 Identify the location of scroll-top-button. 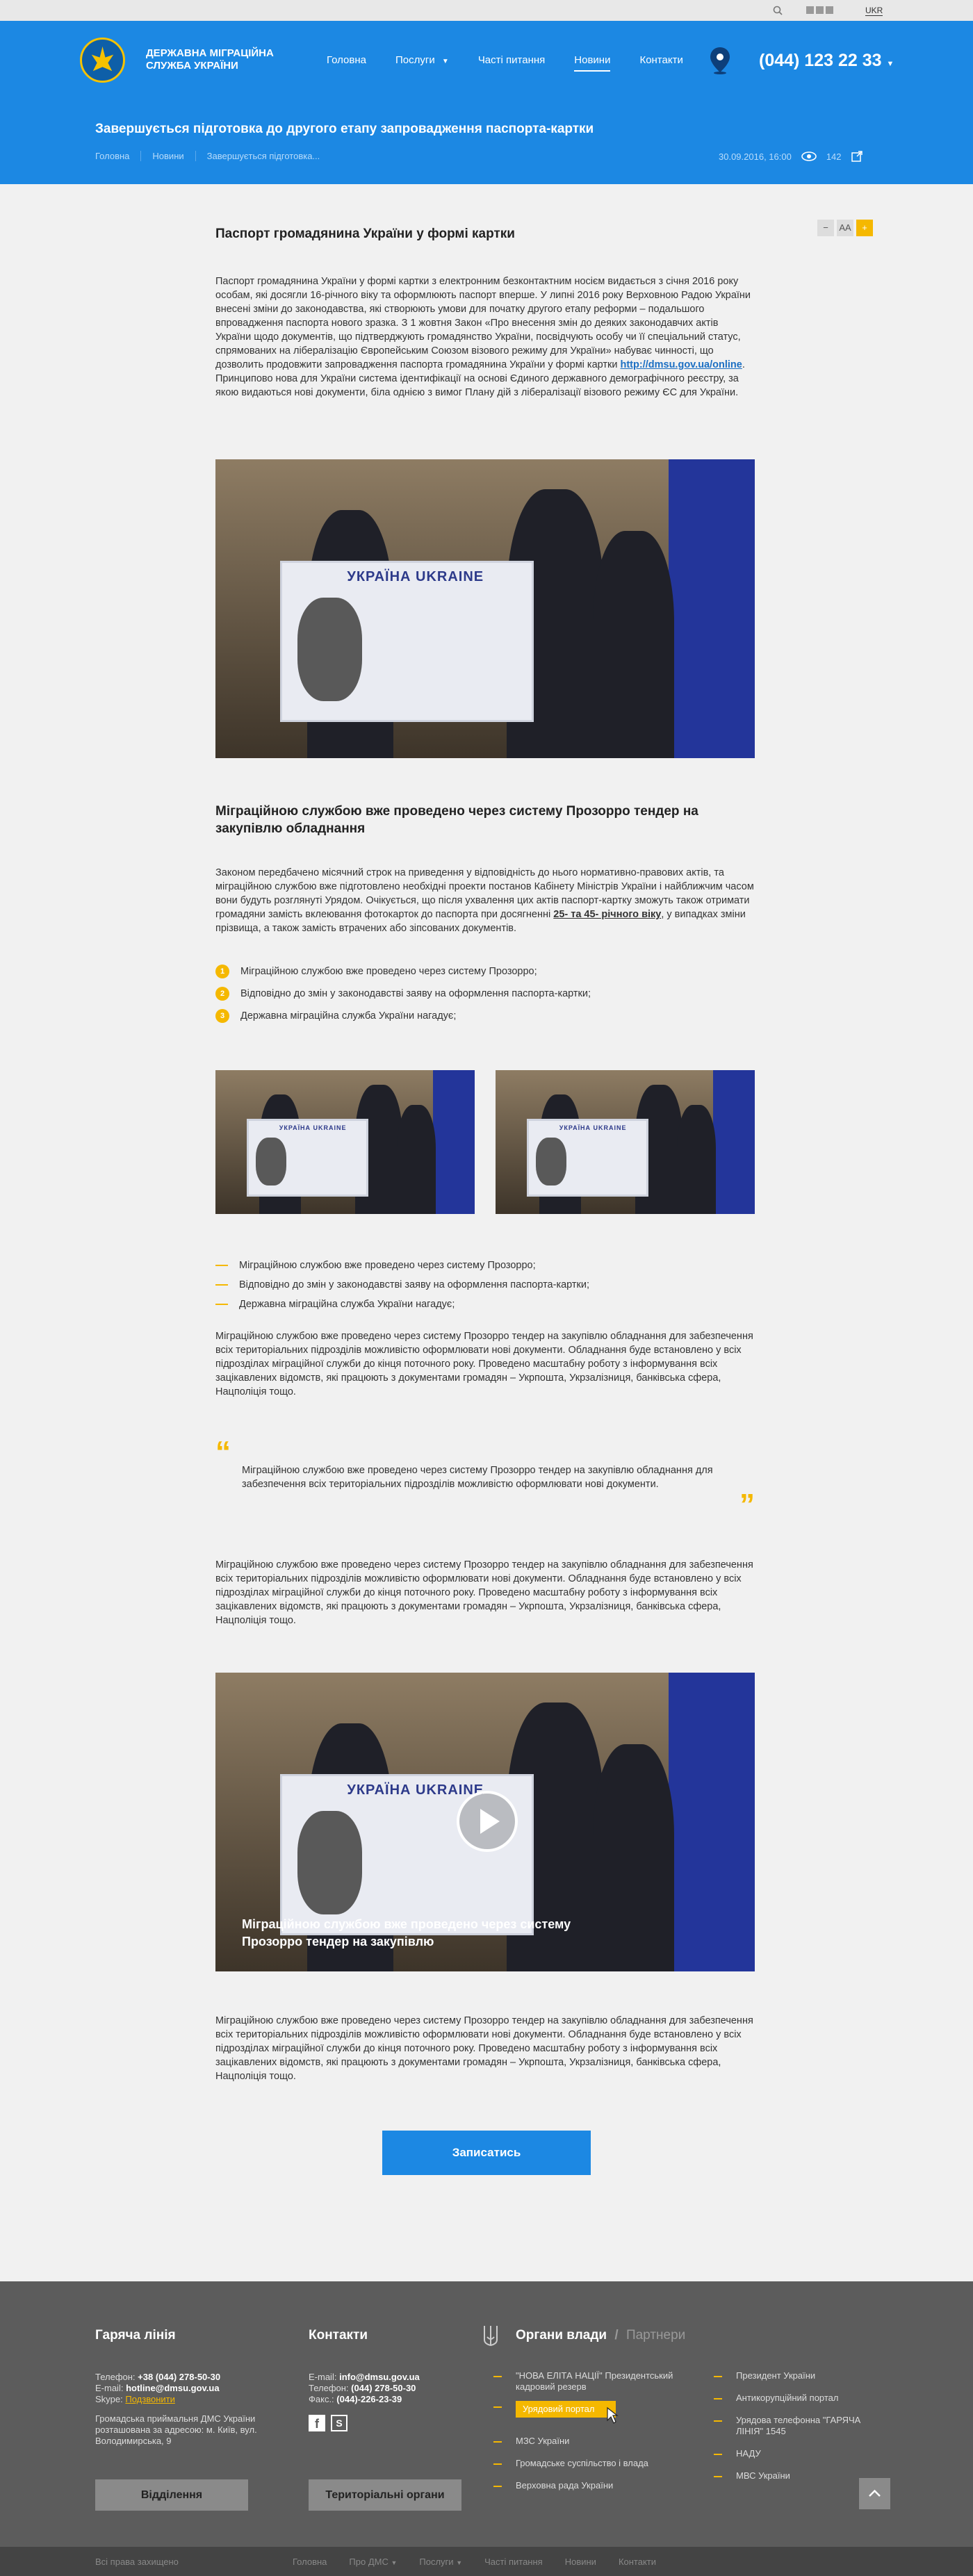
(874, 2493).